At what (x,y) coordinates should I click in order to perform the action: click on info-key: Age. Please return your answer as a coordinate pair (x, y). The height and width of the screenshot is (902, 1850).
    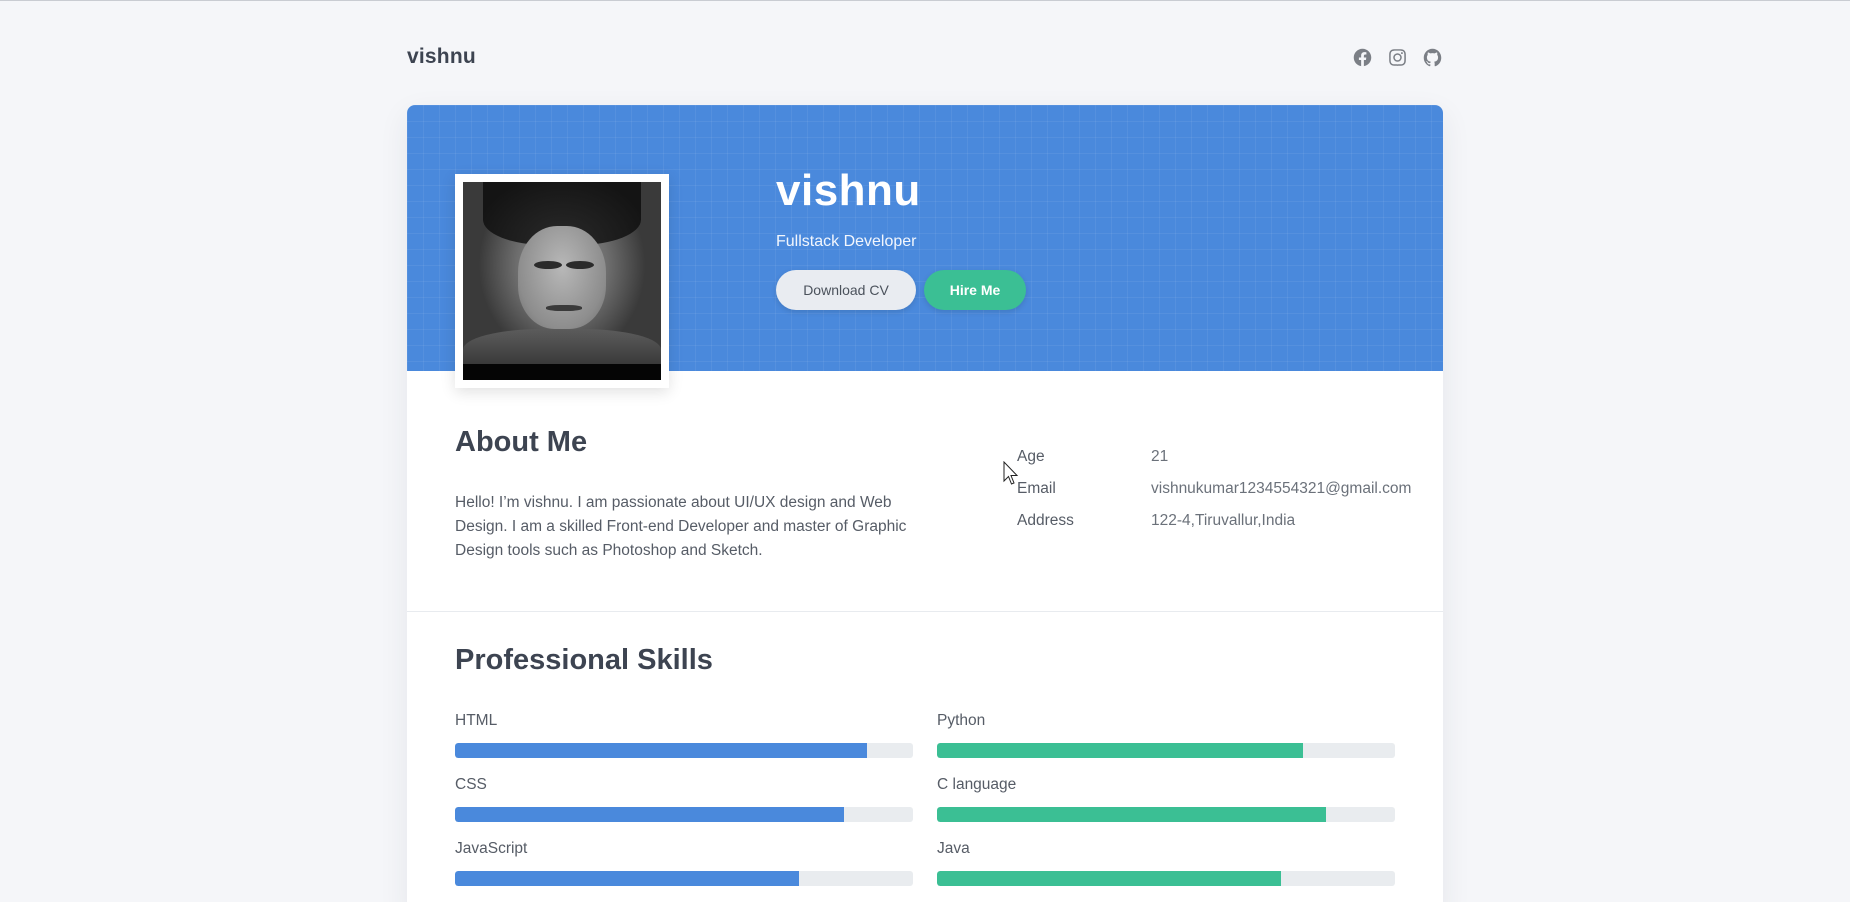
    Looking at the image, I should click on (1031, 456).